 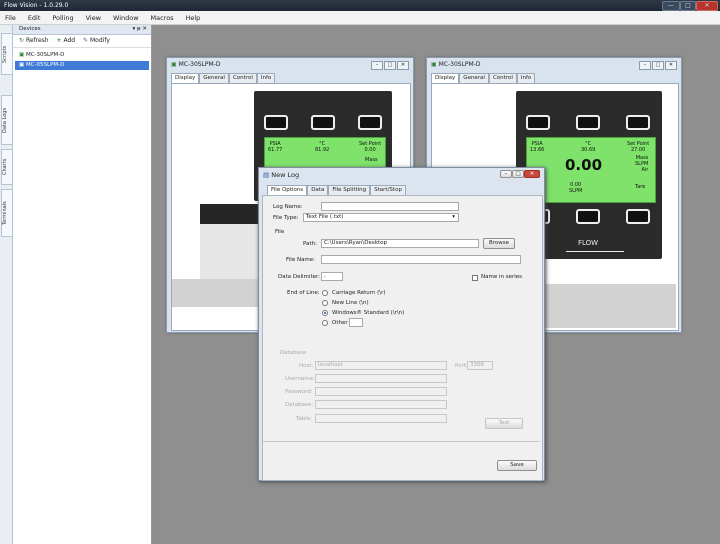 I want to click on temp-value: 81.92, so click(x=322, y=150).